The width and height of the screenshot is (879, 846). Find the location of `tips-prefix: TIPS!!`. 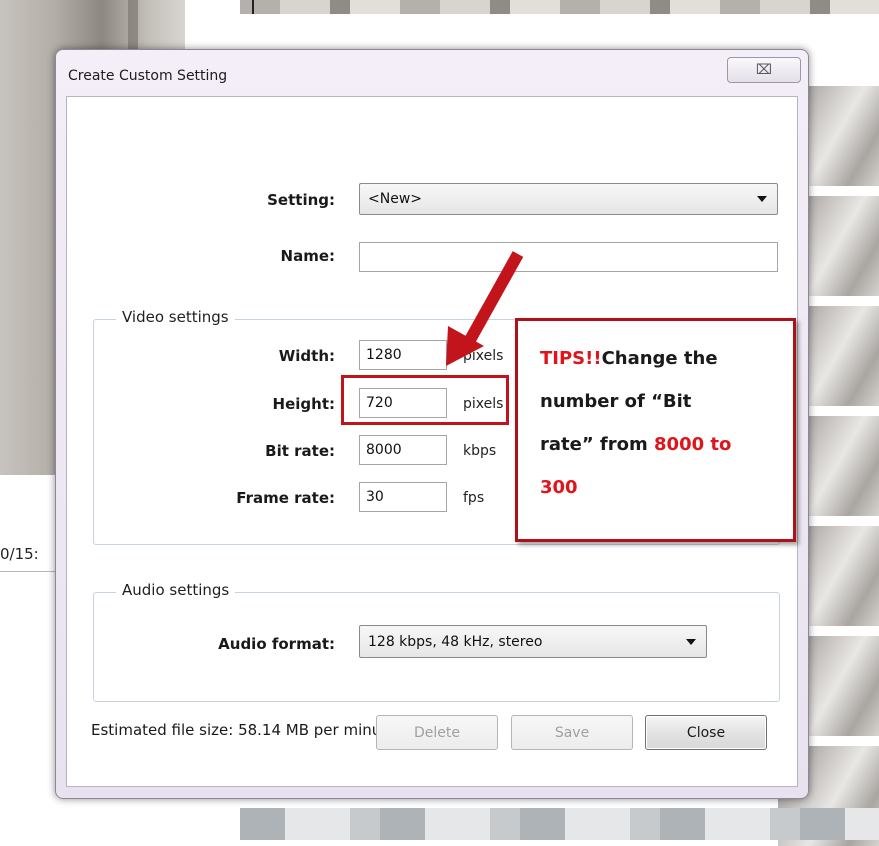

tips-prefix: TIPS!! is located at coordinates (571, 358).